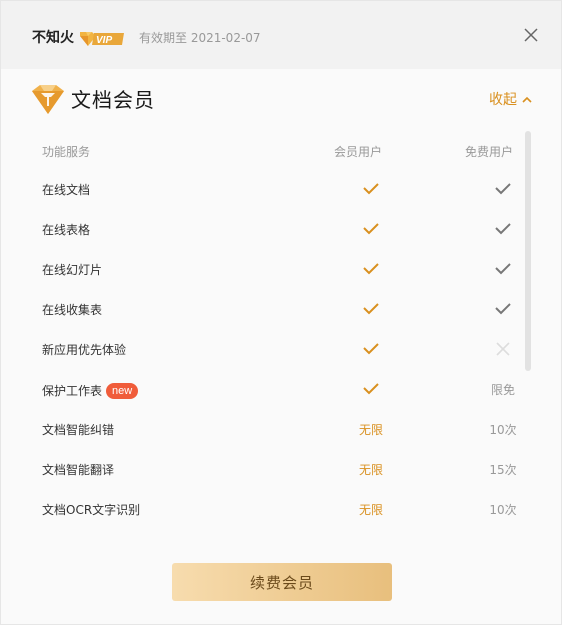 The image size is (562, 625). I want to click on column-header-free: 免费用户, so click(489, 152).